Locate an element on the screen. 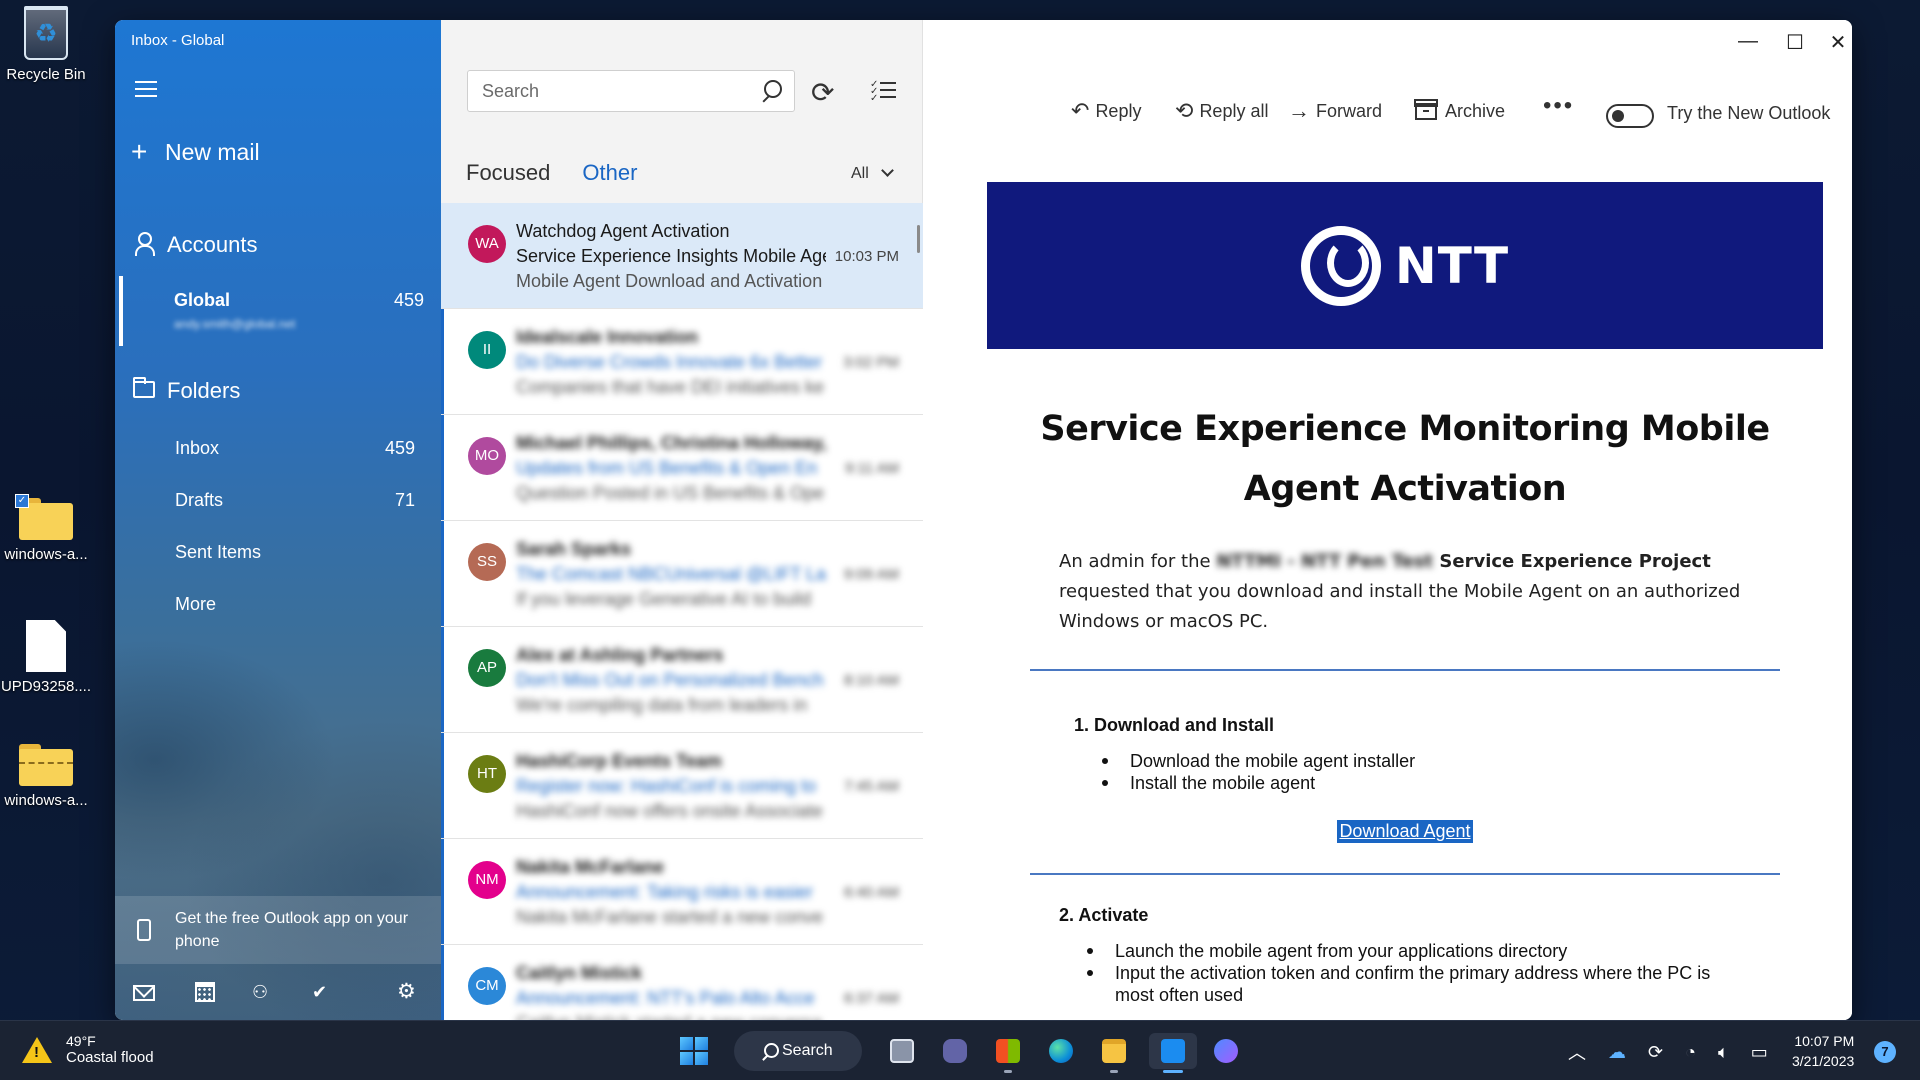  new-outlook-toggle is located at coordinates (1630, 116).